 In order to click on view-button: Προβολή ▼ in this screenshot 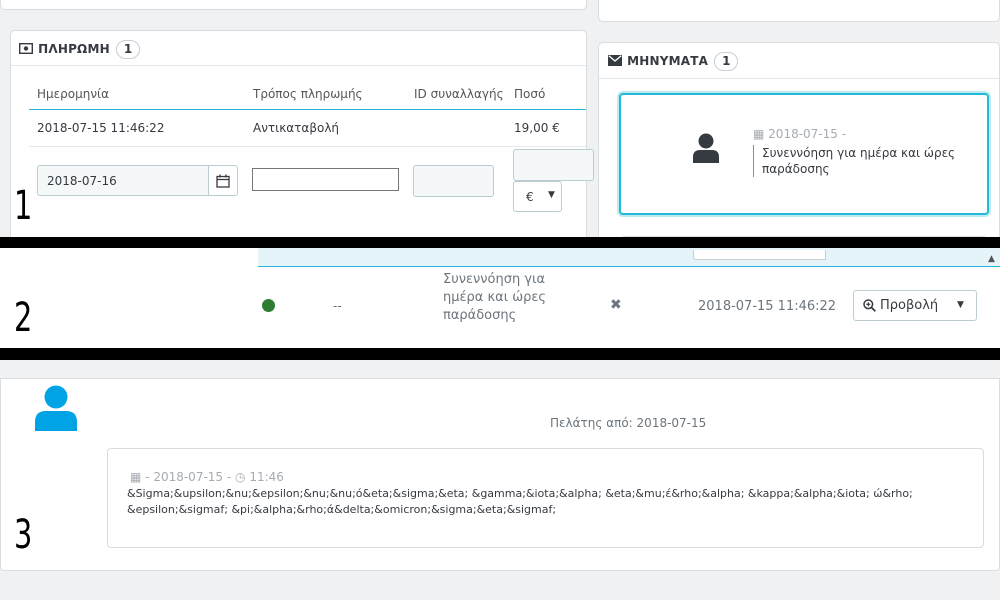, I will do `click(915, 305)`.